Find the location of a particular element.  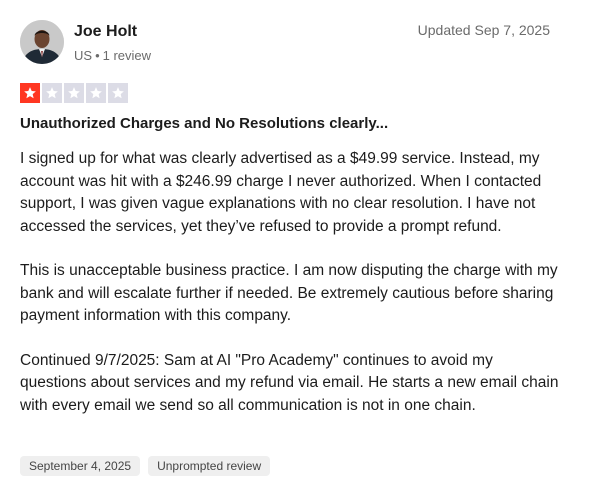

reviewer-country: US is located at coordinates (83, 55).